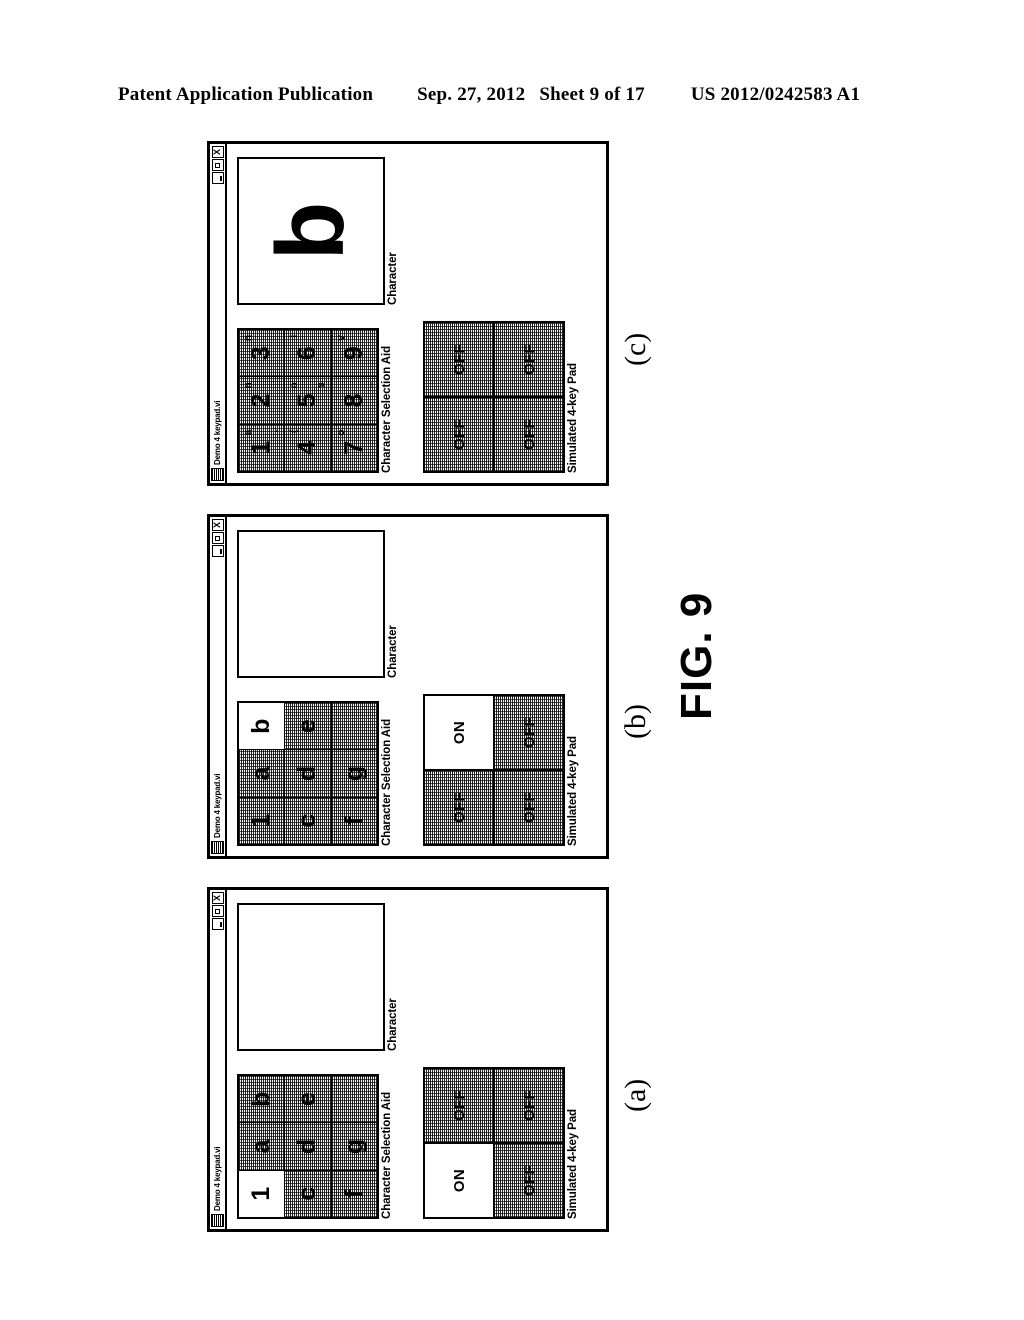 The height and width of the screenshot is (1320, 1024). Describe the element at coordinates (311, 977) in the screenshot. I see `character-display` at that location.